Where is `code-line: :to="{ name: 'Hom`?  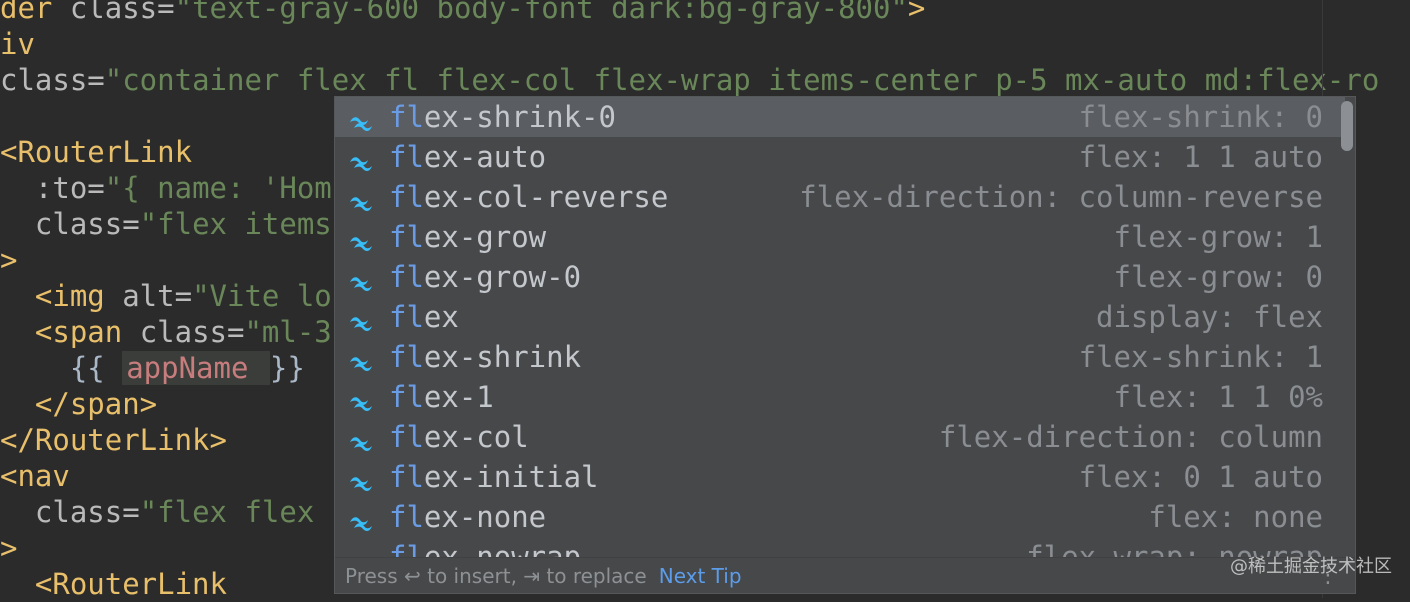
code-line: :to="{ name: 'Hom is located at coordinates (166, 188).